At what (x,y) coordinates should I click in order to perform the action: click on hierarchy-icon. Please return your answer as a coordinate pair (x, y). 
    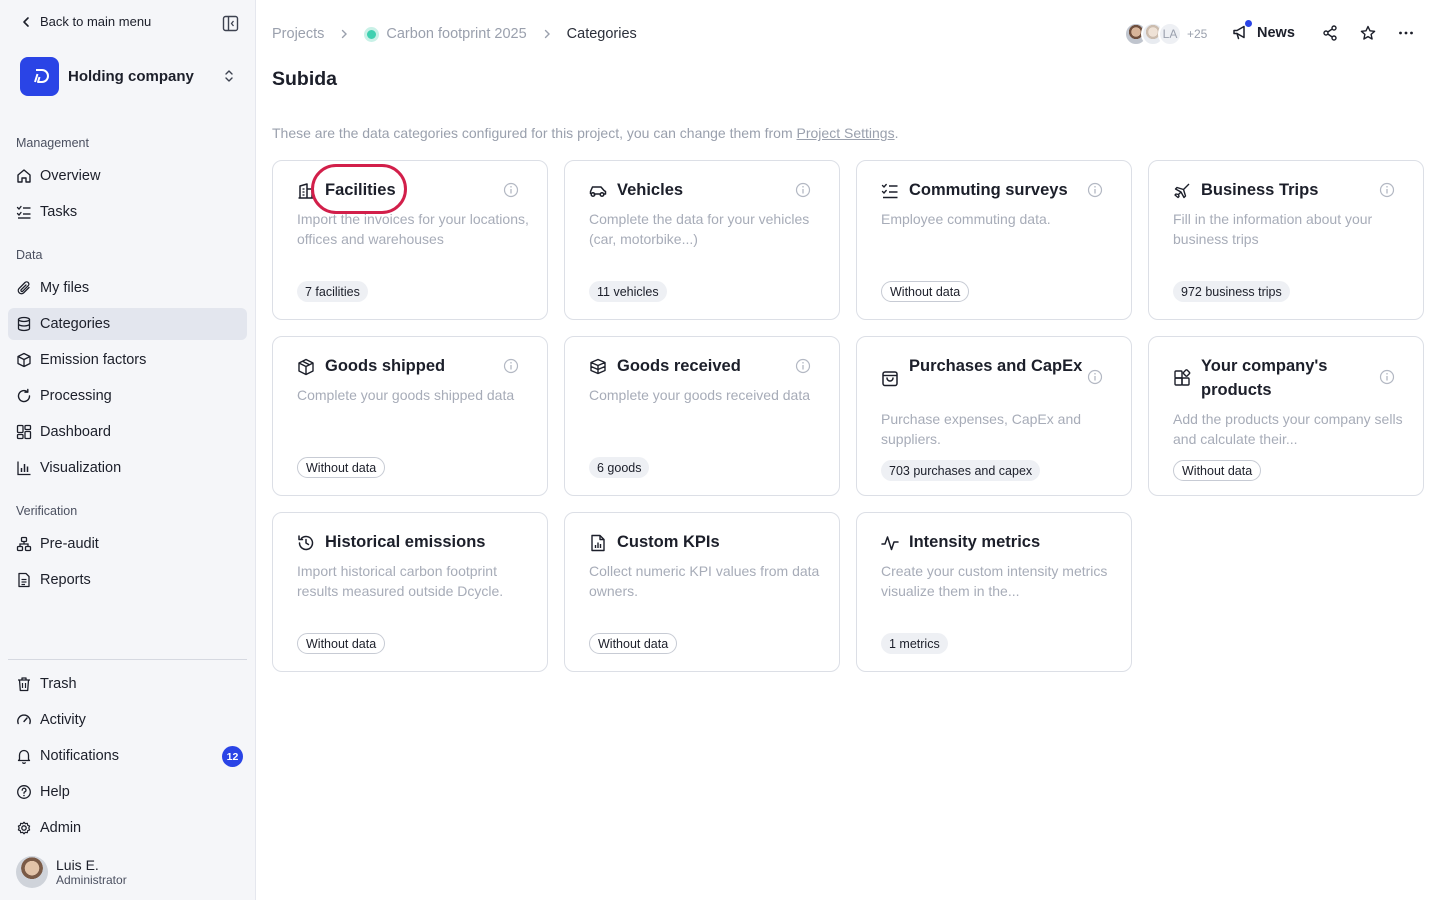
    Looking at the image, I should click on (24, 544).